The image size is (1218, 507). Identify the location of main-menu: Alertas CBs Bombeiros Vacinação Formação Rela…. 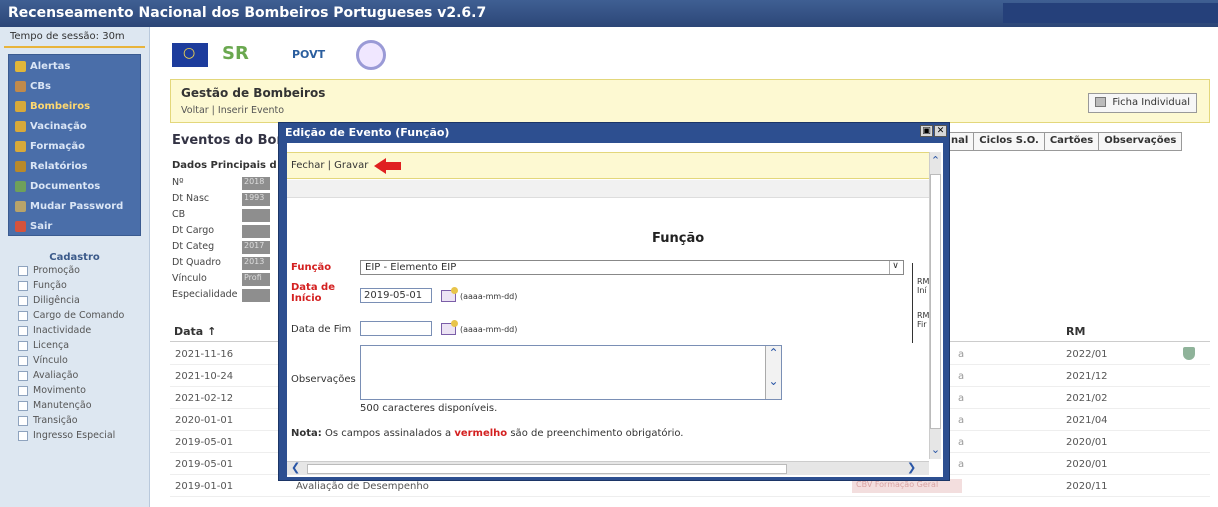
(74, 145).